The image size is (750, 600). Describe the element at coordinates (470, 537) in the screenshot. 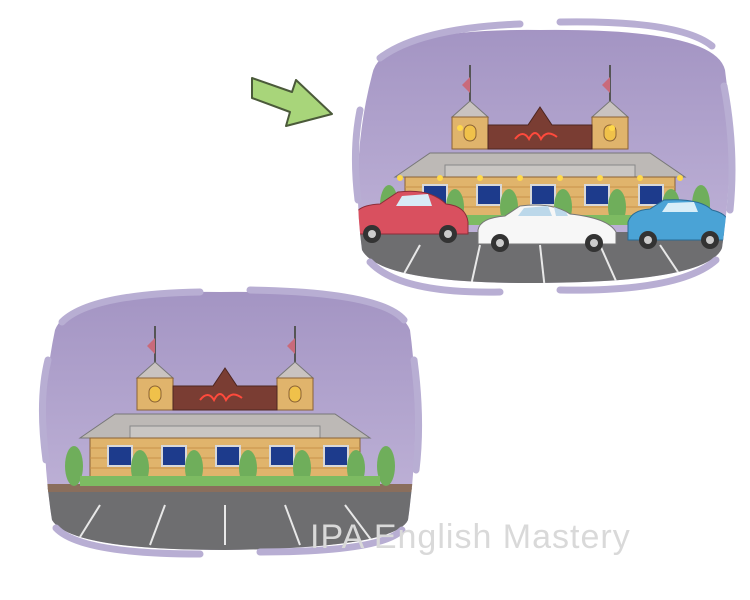

I see `watermark-text: IPA English Mastery` at that location.